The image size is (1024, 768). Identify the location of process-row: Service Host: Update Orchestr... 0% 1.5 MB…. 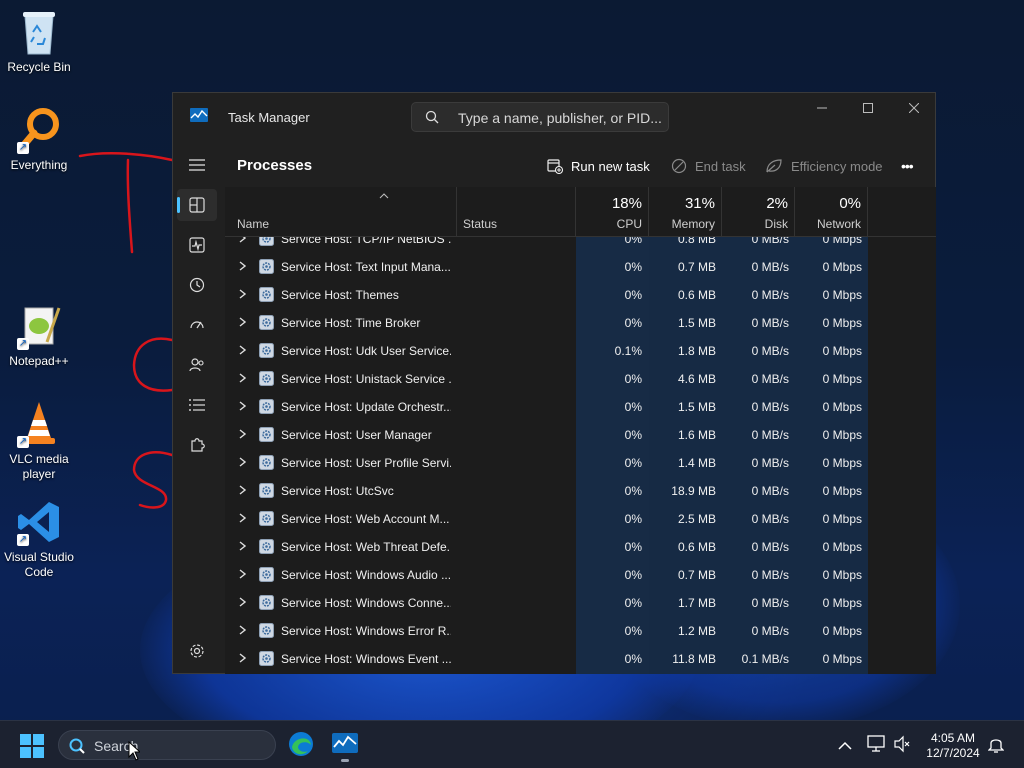
(580, 407).